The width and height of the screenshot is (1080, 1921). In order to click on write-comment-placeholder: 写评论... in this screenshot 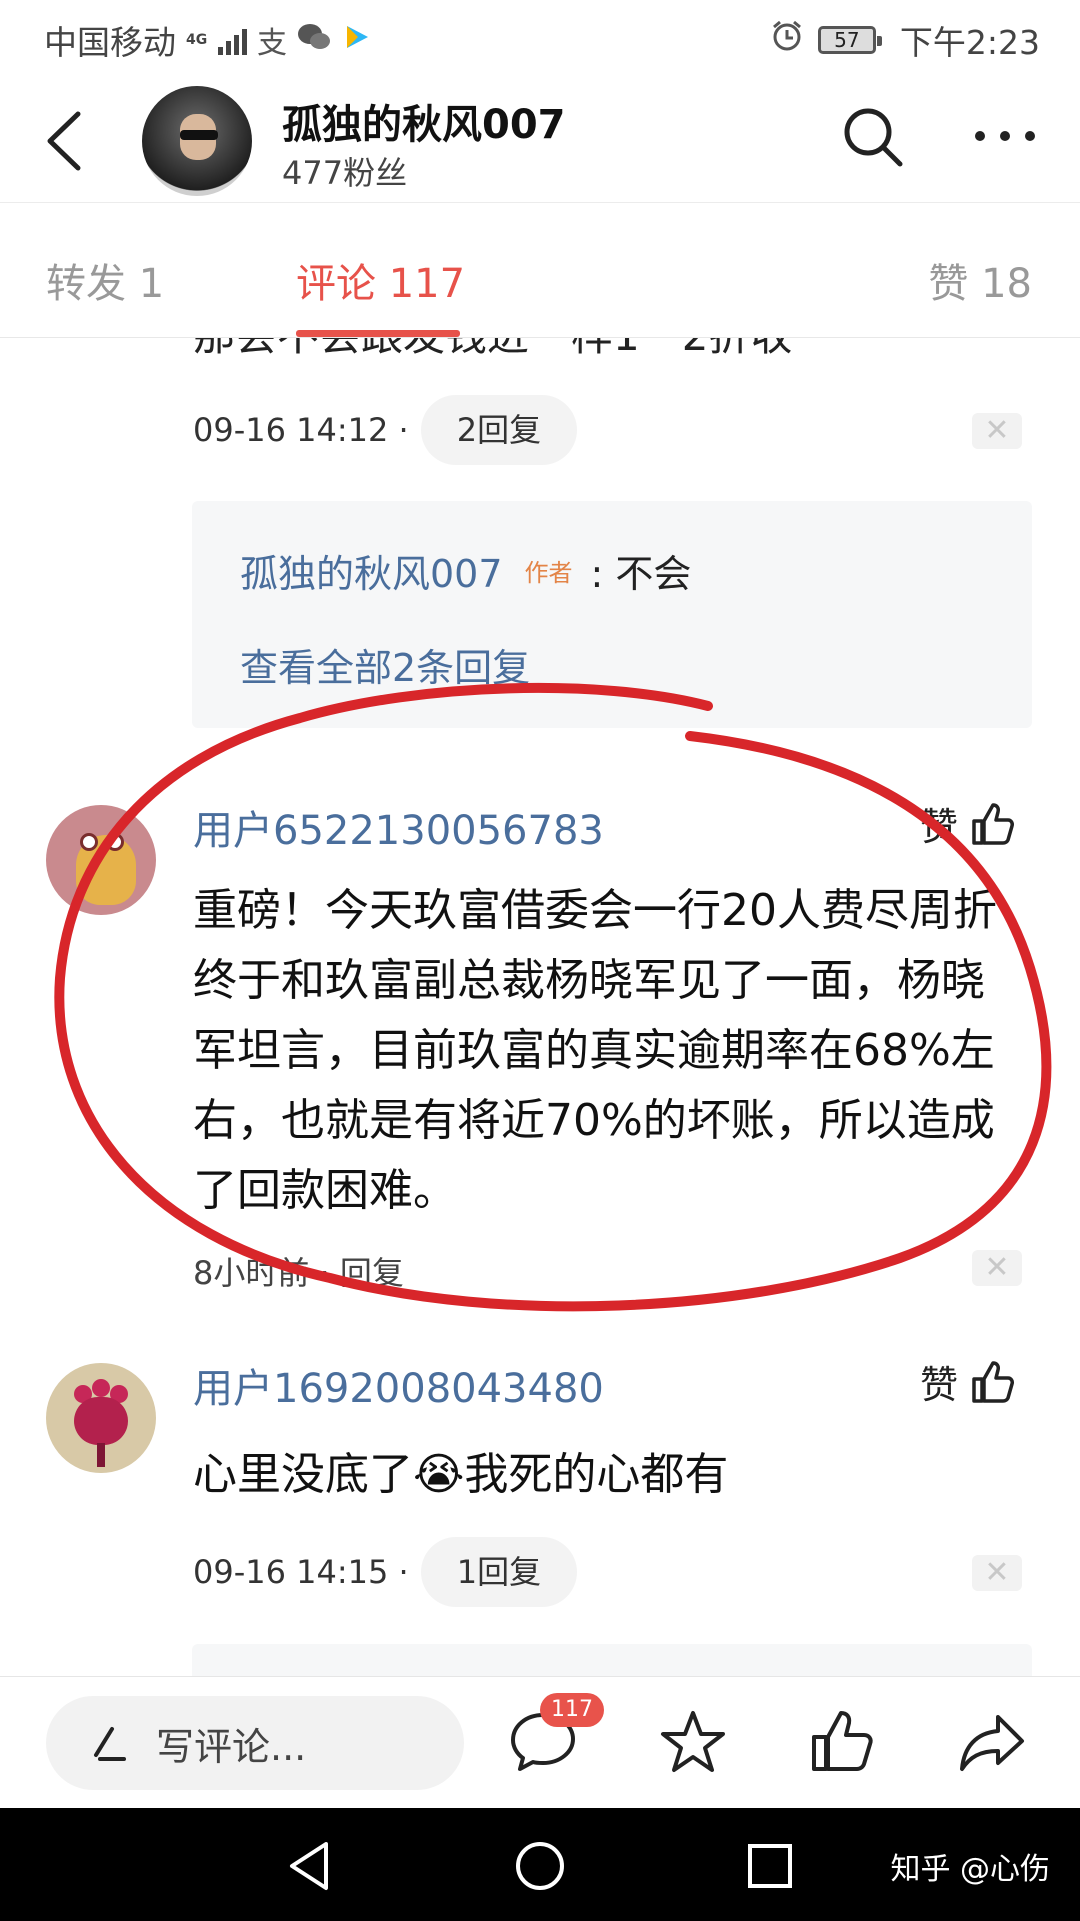, I will do `click(231, 1746)`.